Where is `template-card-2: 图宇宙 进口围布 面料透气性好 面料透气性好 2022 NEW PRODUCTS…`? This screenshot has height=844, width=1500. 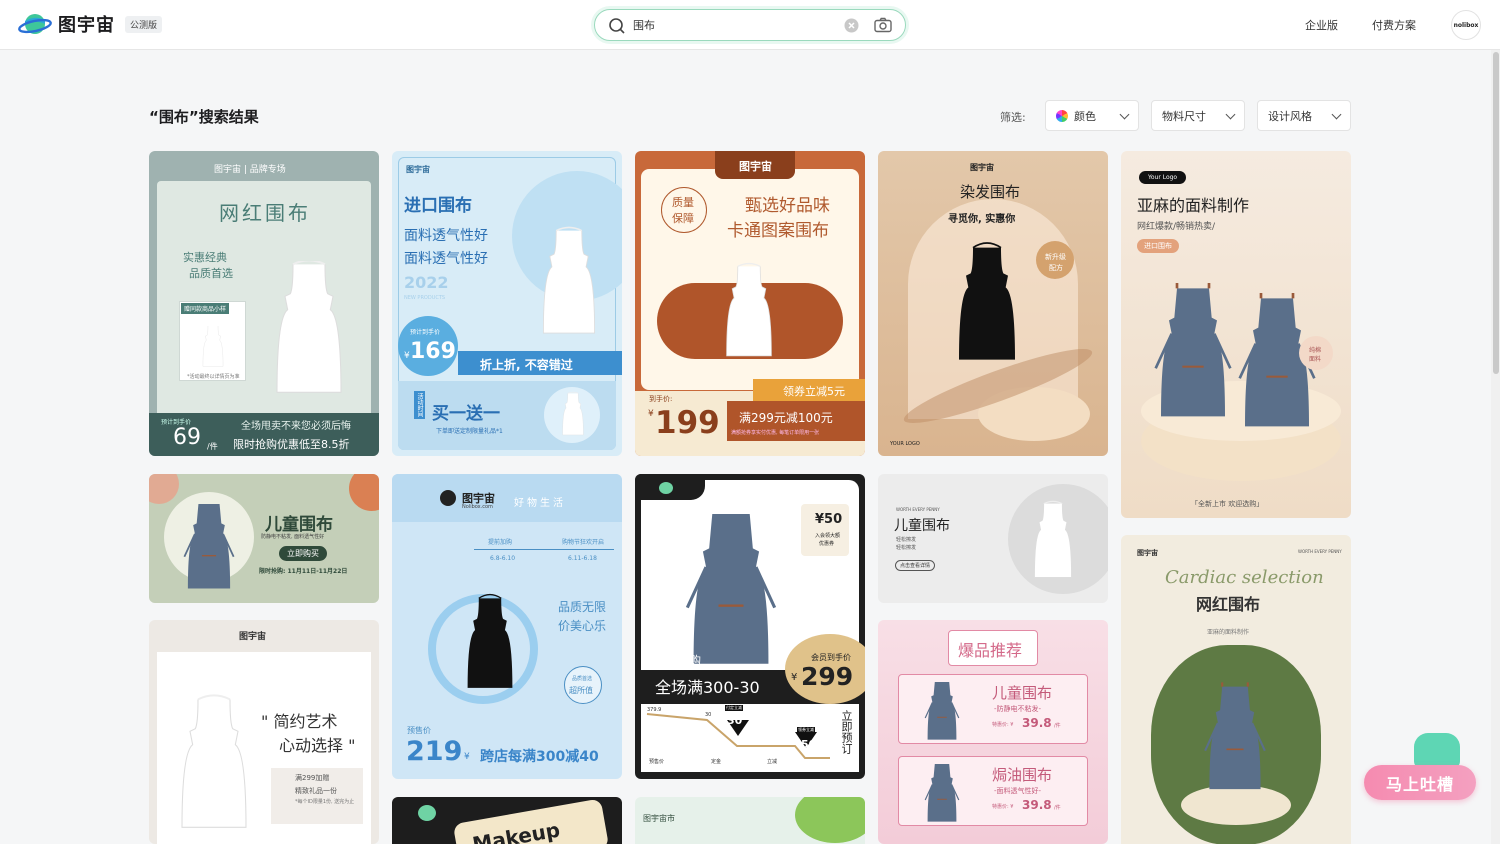
template-card-2: 图宇宙 进口围布 面料透气性好 面料透气性好 2022 NEW PRODUCTS… is located at coordinates (507, 303).